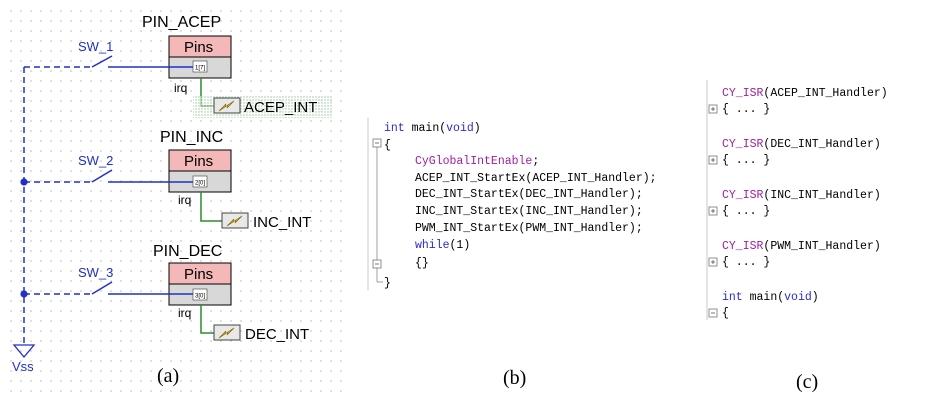 This screenshot has width=927, height=400. Describe the element at coordinates (514, 378) in the screenshot. I see `caption-b: (b)` at that location.